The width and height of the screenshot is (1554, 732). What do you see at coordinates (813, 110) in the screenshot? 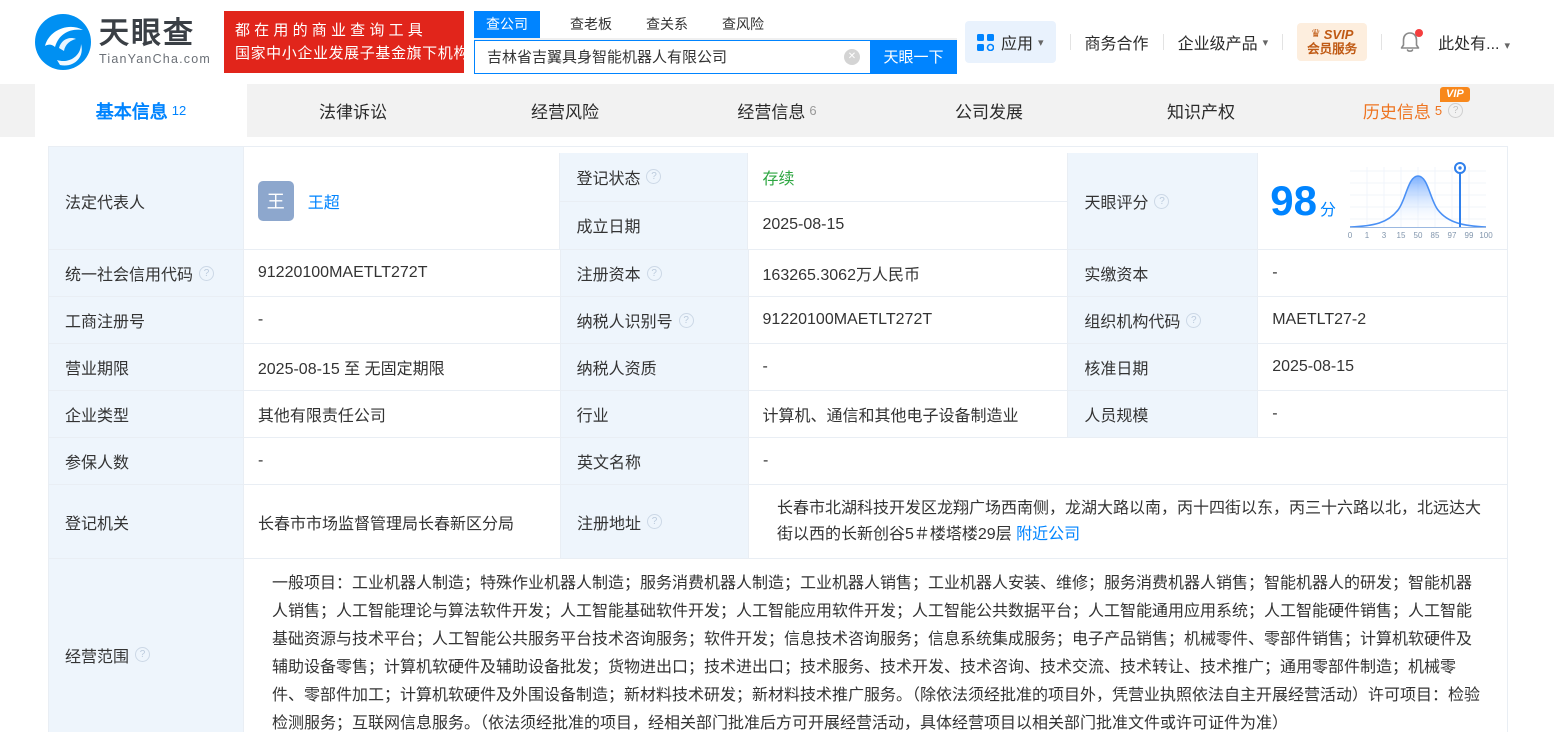
I see `tab-count: 6` at bounding box center [813, 110].